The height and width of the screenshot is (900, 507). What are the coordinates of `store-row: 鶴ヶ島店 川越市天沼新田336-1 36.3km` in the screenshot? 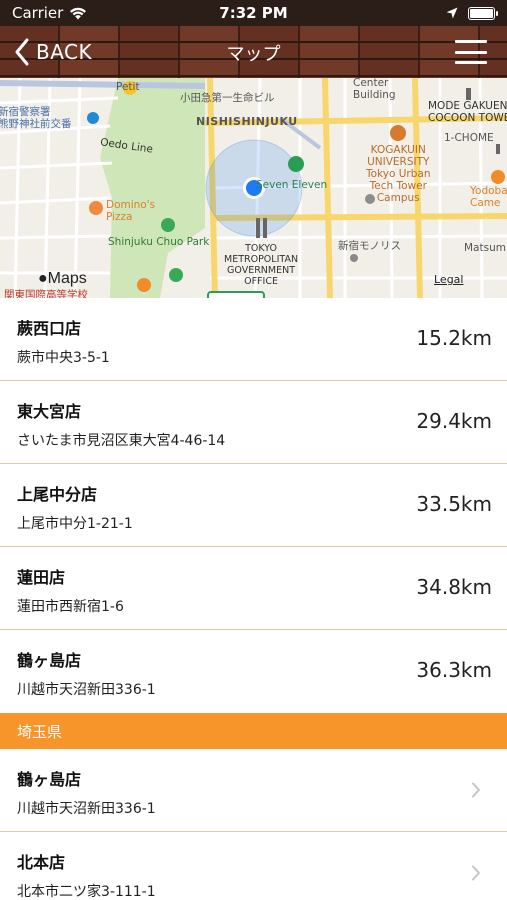 It's located at (253, 671).